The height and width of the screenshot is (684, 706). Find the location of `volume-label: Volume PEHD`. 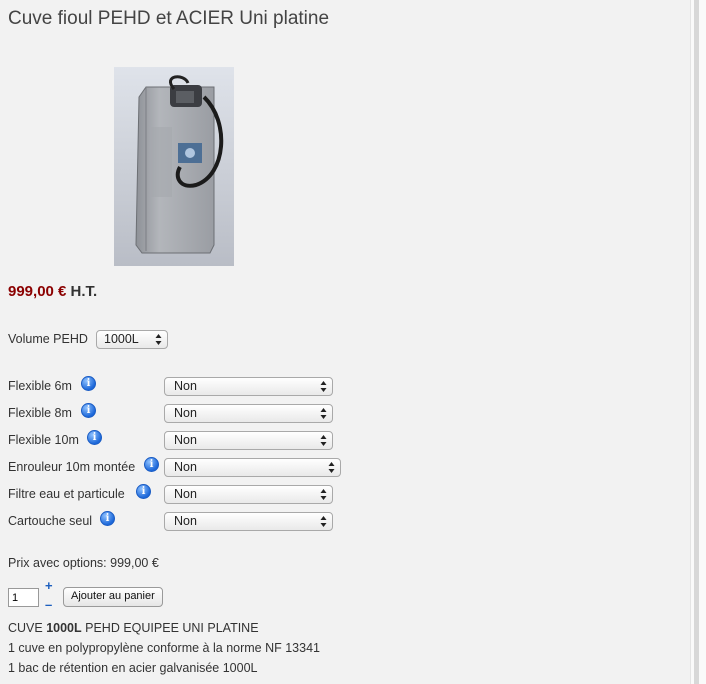

volume-label: Volume PEHD is located at coordinates (48, 339).